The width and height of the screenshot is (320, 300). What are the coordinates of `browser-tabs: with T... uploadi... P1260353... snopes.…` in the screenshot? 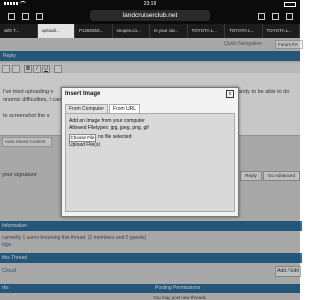 It's located at (150, 31).